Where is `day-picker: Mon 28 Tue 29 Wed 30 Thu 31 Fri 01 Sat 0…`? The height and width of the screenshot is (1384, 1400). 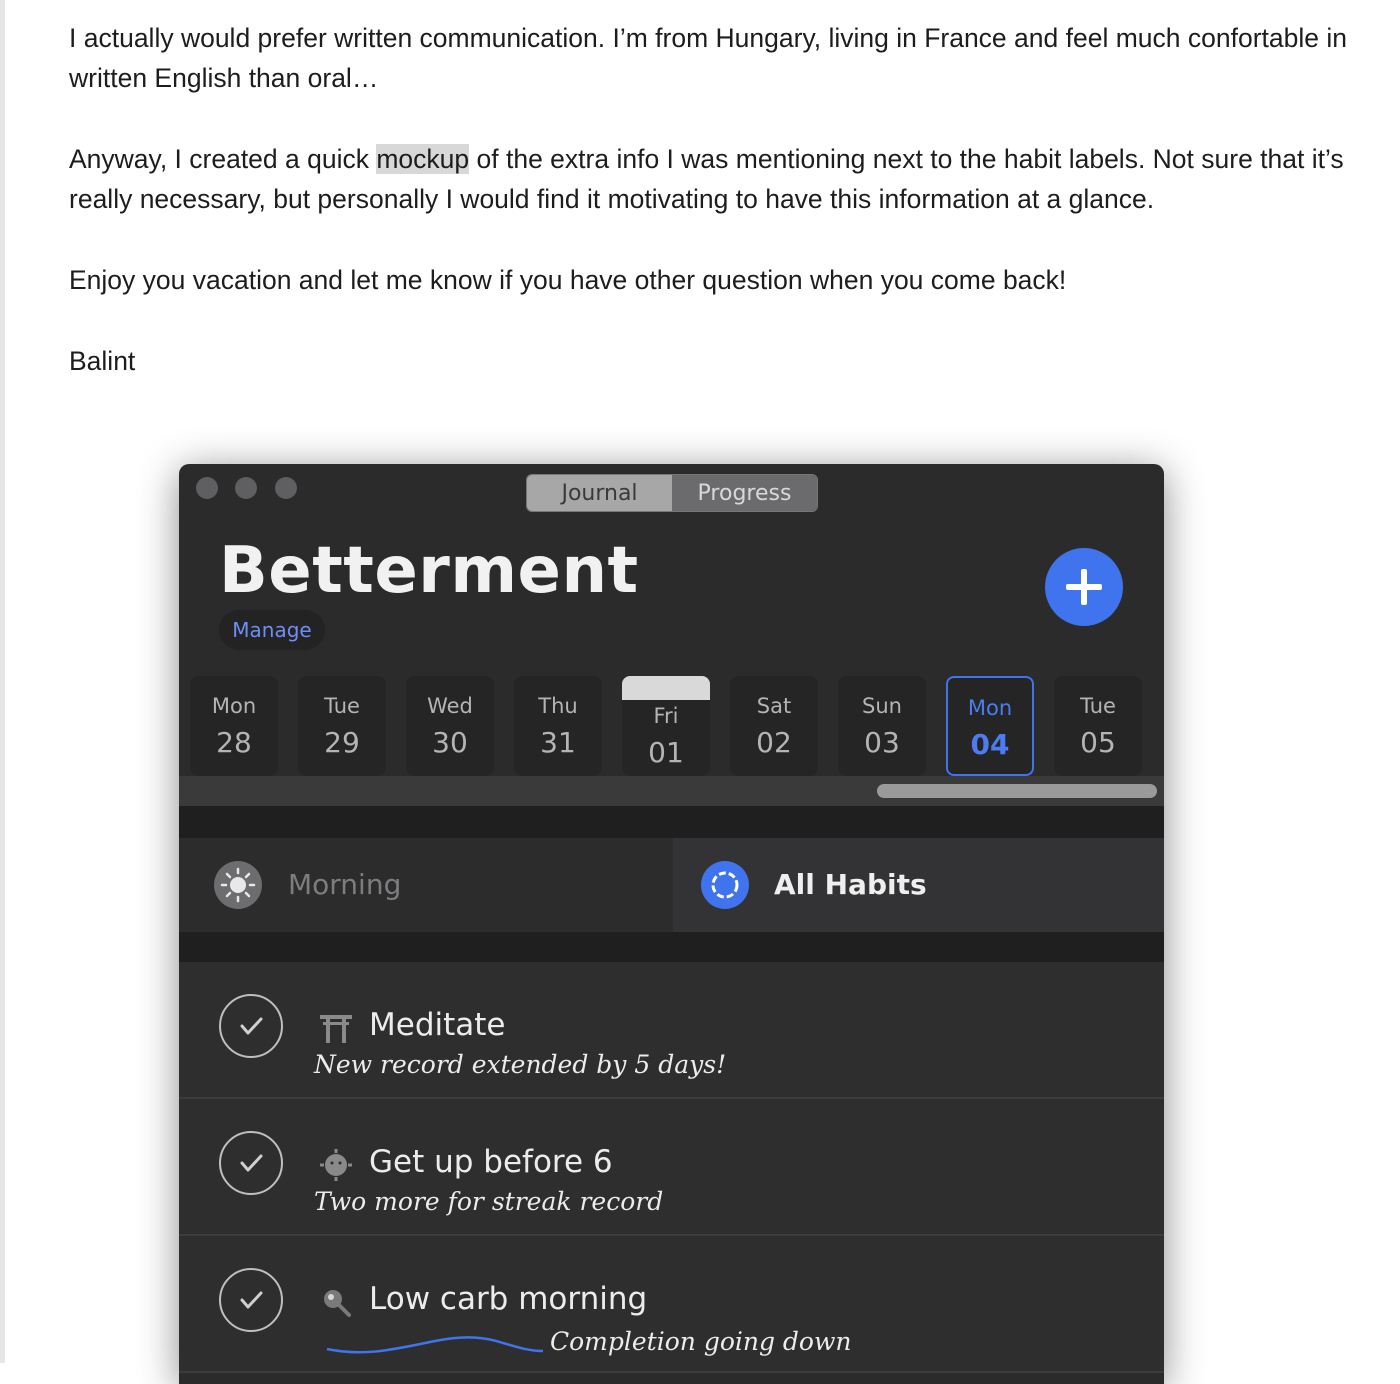 day-picker: Mon 28 Tue 29 Wed 30 Thu 31 Fri 01 Sat 0… is located at coordinates (677, 726).